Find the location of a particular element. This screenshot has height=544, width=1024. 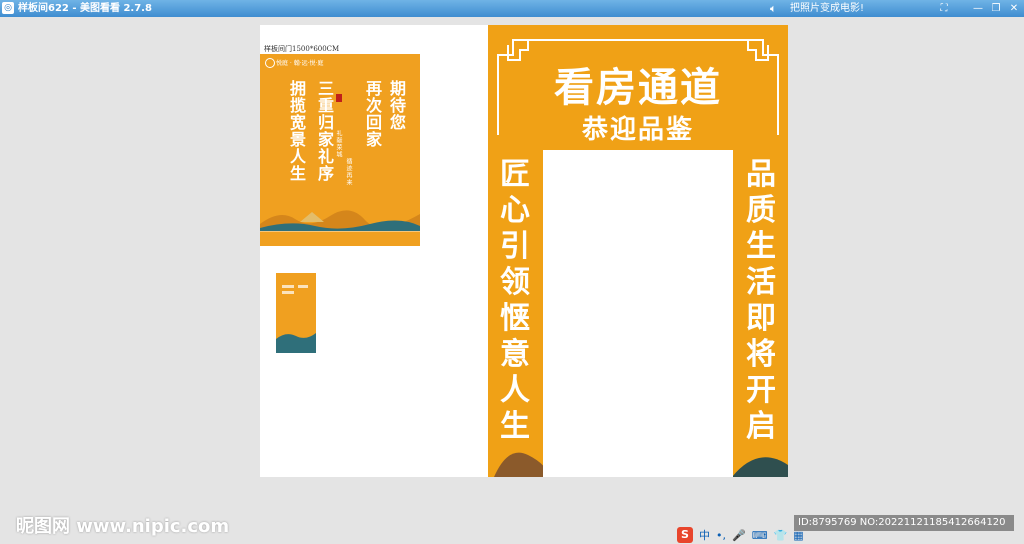

gate-right-text: 品质生活即将开启 is located at coordinates (761, 300).